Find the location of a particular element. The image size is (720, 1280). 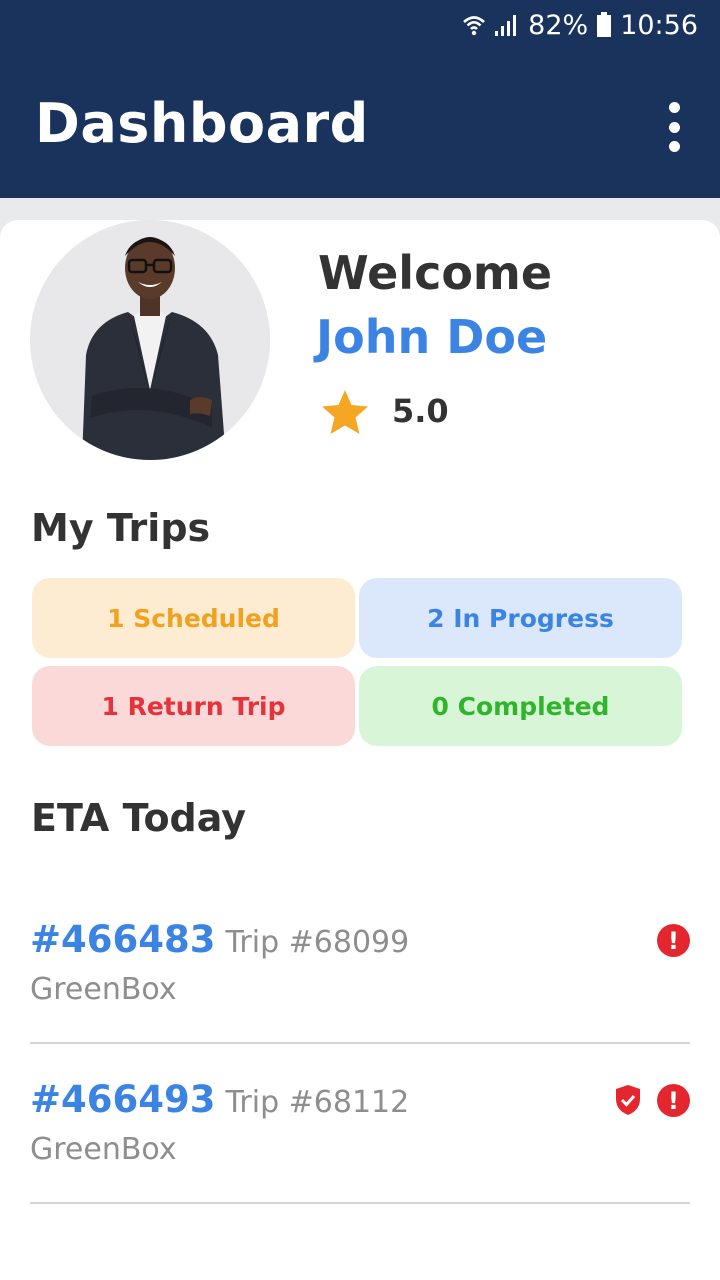

avatar is located at coordinates (150, 340).